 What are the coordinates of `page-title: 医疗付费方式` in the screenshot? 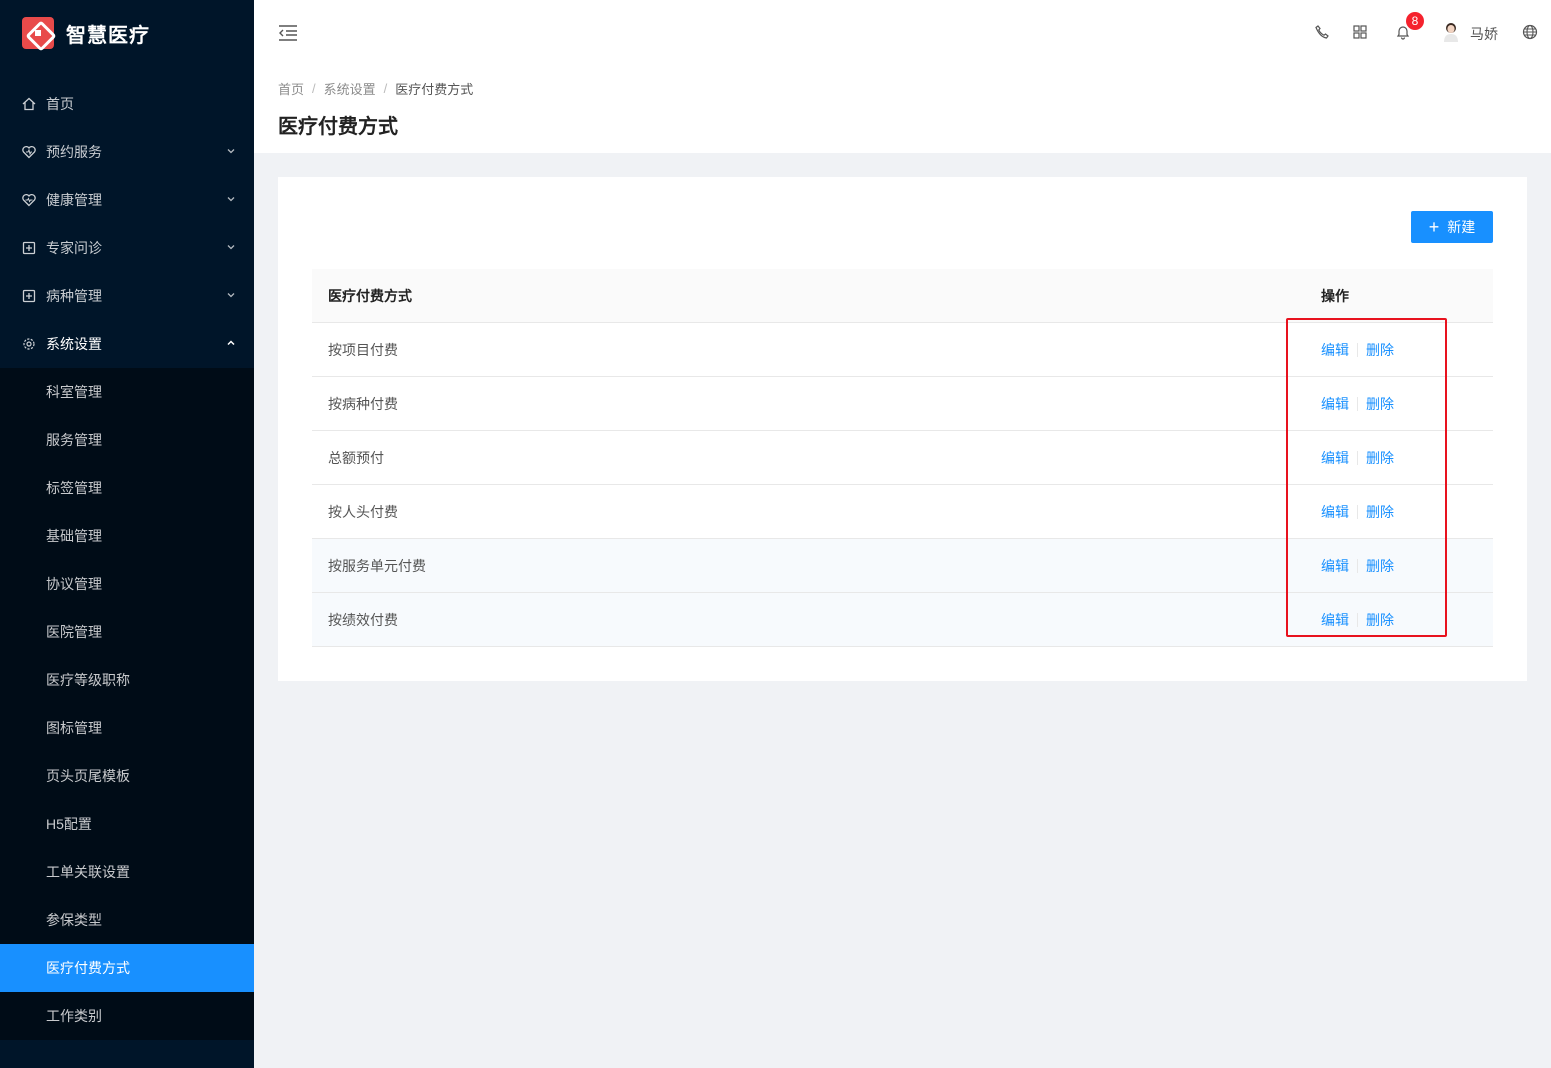 It's located at (338, 127).